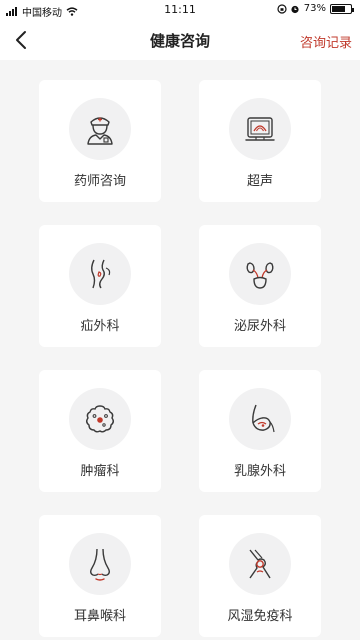 The image size is (360, 640). I want to click on breast-icon, so click(263, 418).